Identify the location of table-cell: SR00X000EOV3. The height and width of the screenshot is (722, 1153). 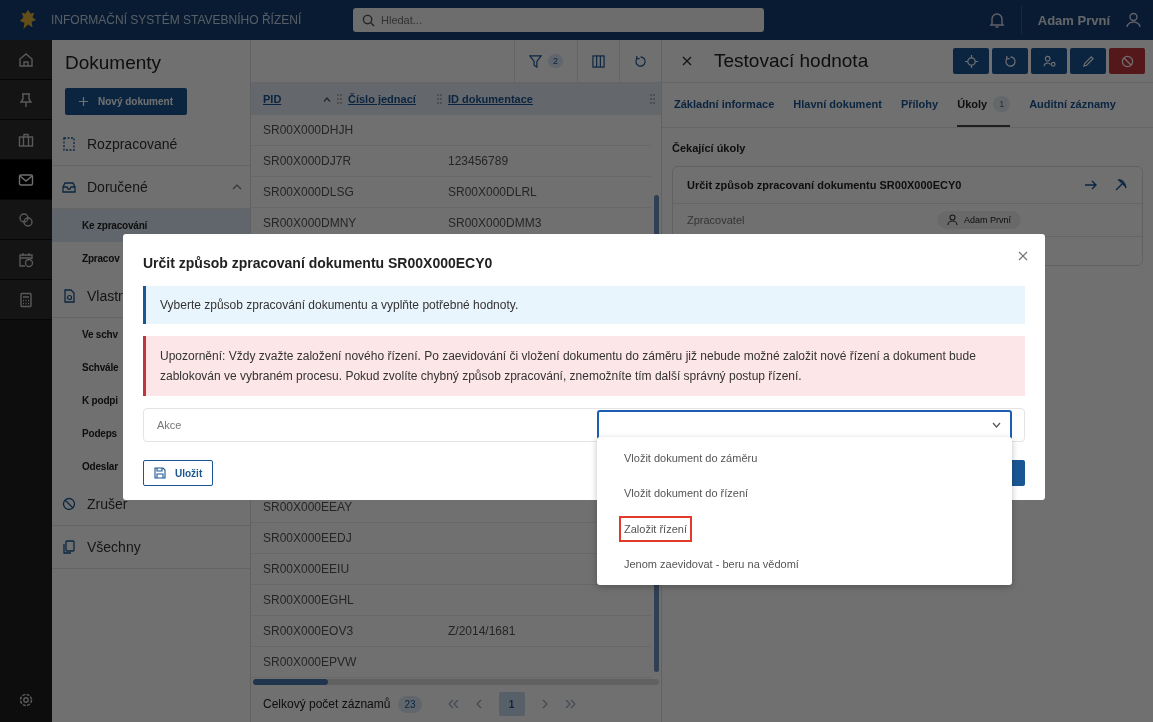
(308, 631).